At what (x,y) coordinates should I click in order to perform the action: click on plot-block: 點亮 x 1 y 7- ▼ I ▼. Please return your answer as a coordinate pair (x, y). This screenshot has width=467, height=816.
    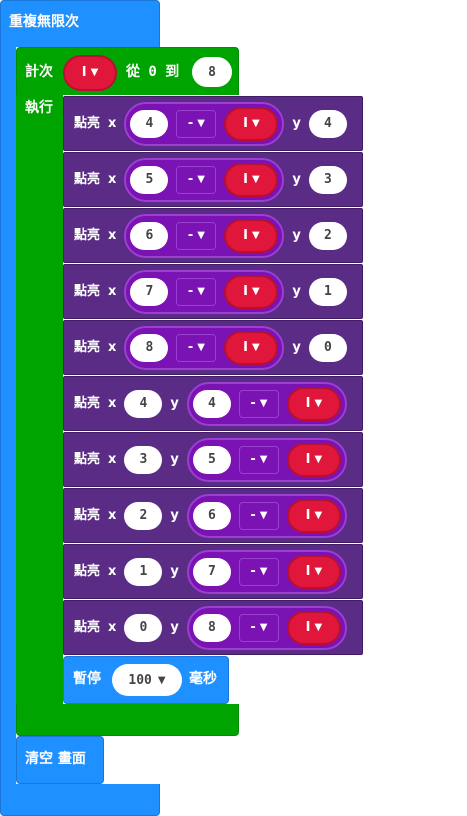
    Looking at the image, I should click on (213, 571).